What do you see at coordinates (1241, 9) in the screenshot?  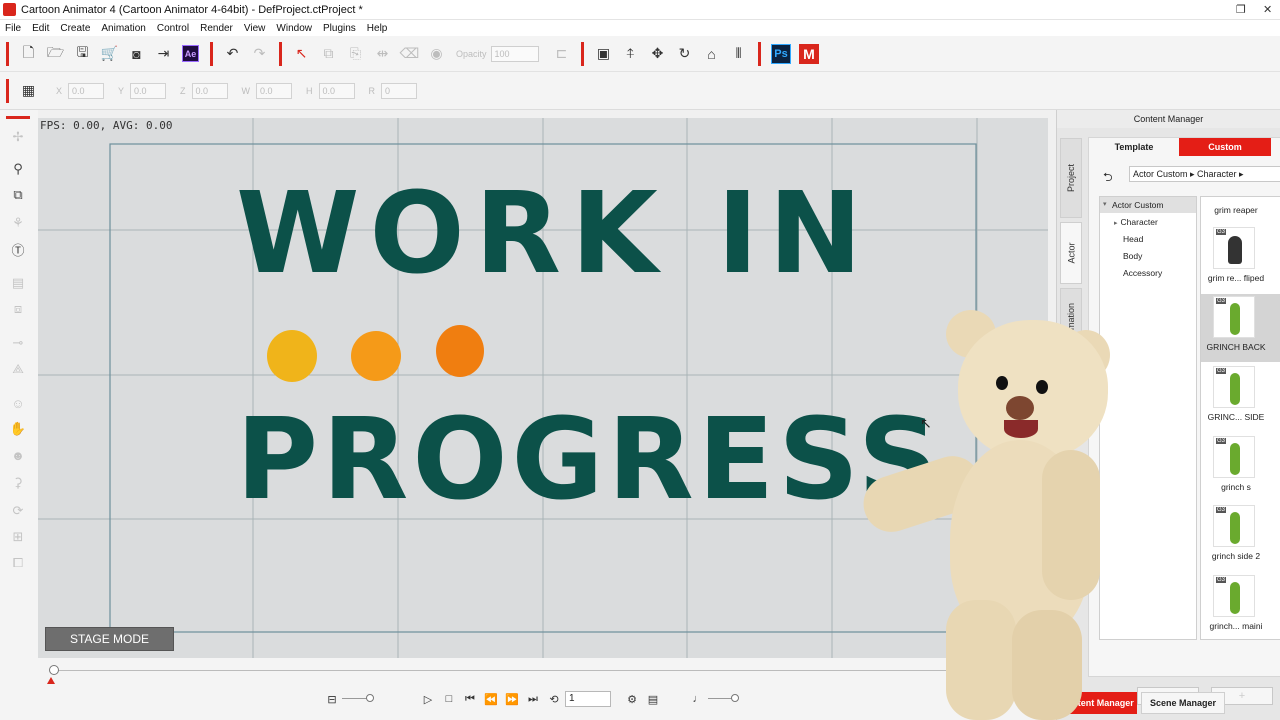 I see `restore-button: ❐` at bounding box center [1241, 9].